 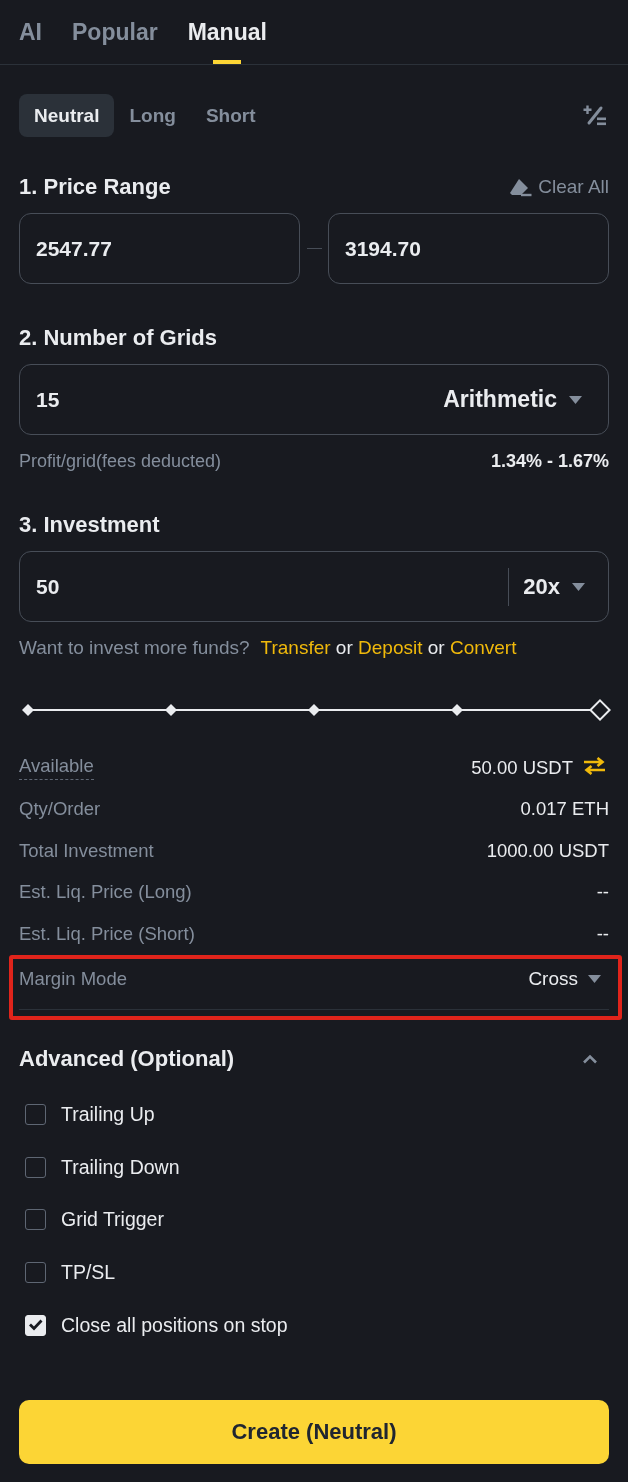 I want to click on summary-value: 1000.00 USDT, so click(x=547, y=850).